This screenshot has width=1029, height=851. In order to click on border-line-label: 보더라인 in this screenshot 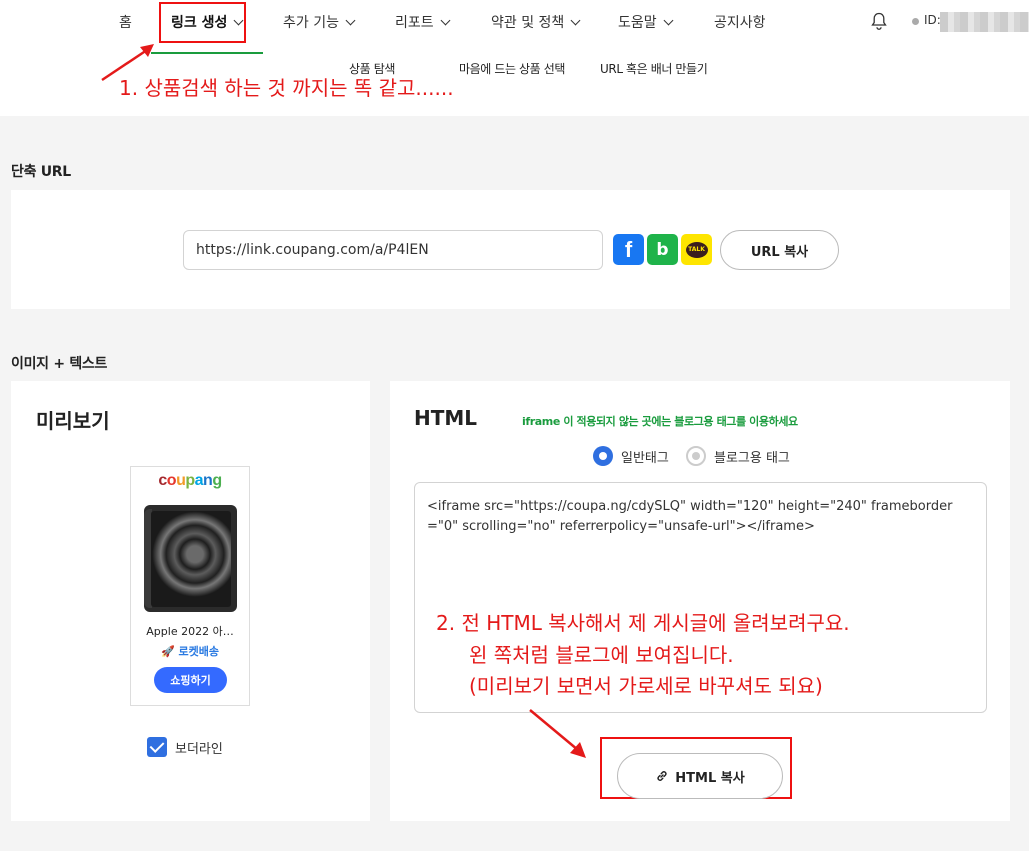, I will do `click(199, 749)`.